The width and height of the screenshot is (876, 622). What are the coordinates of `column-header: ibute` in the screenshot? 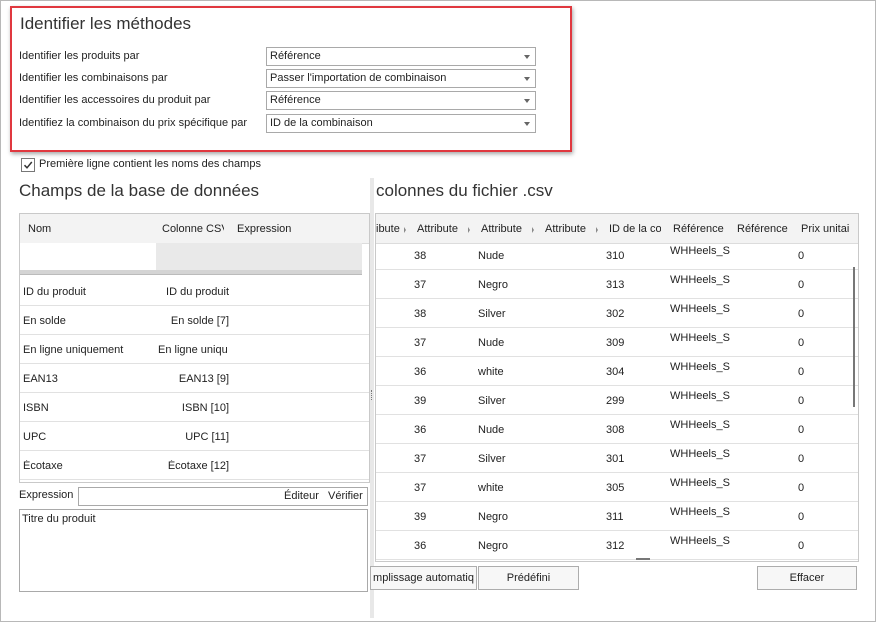 It's located at (390, 229).